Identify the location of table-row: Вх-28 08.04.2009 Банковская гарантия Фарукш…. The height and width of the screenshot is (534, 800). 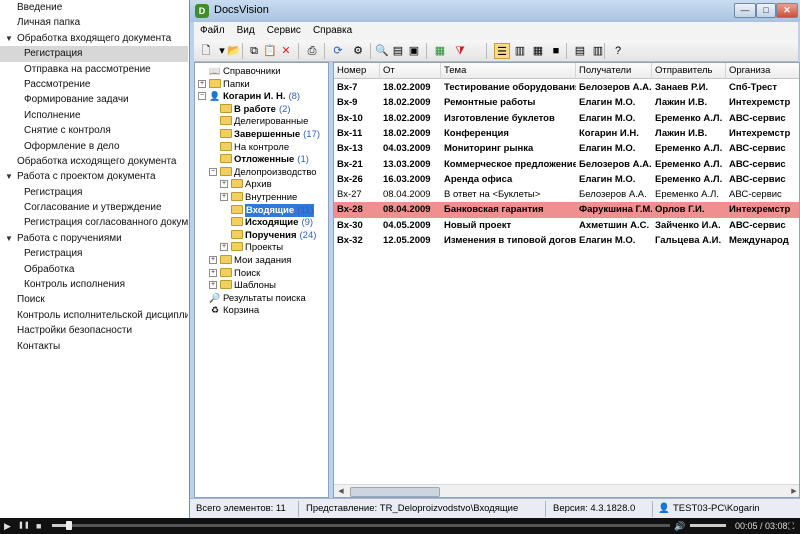
(566, 210).